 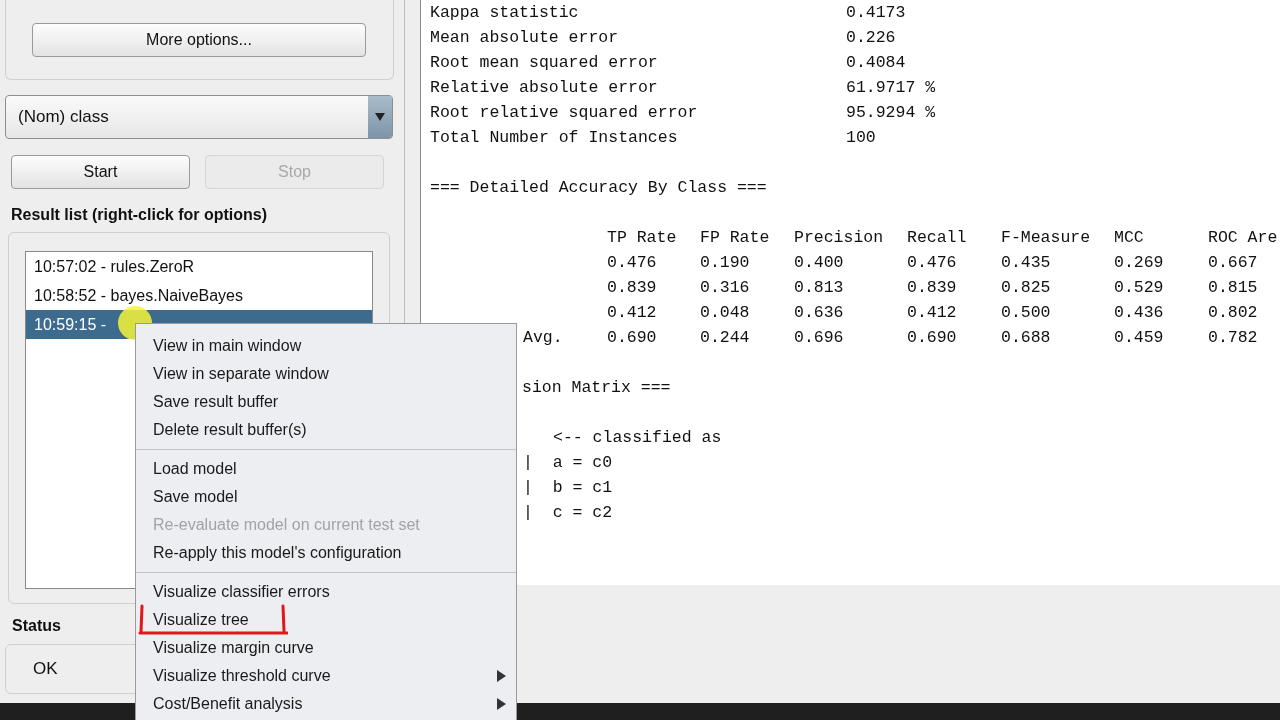 What do you see at coordinates (564, 113) in the screenshot?
I see `stat-label: Root relative squared error` at bounding box center [564, 113].